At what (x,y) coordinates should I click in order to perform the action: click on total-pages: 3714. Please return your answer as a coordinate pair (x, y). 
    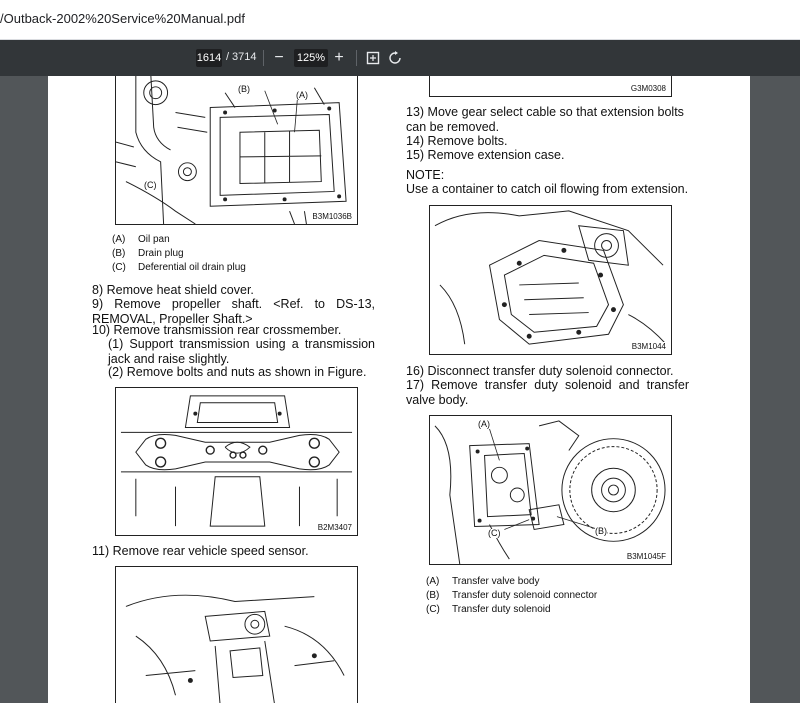
    Looking at the image, I should click on (244, 57).